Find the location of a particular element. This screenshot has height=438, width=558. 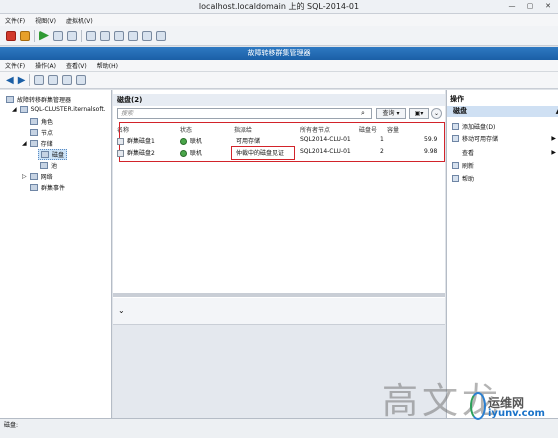

actions-header: 操作 is located at coordinates (457, 99).